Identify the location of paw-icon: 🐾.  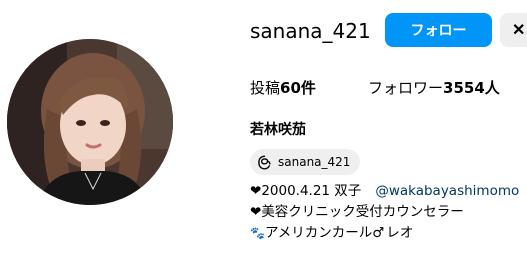
(257, 233).